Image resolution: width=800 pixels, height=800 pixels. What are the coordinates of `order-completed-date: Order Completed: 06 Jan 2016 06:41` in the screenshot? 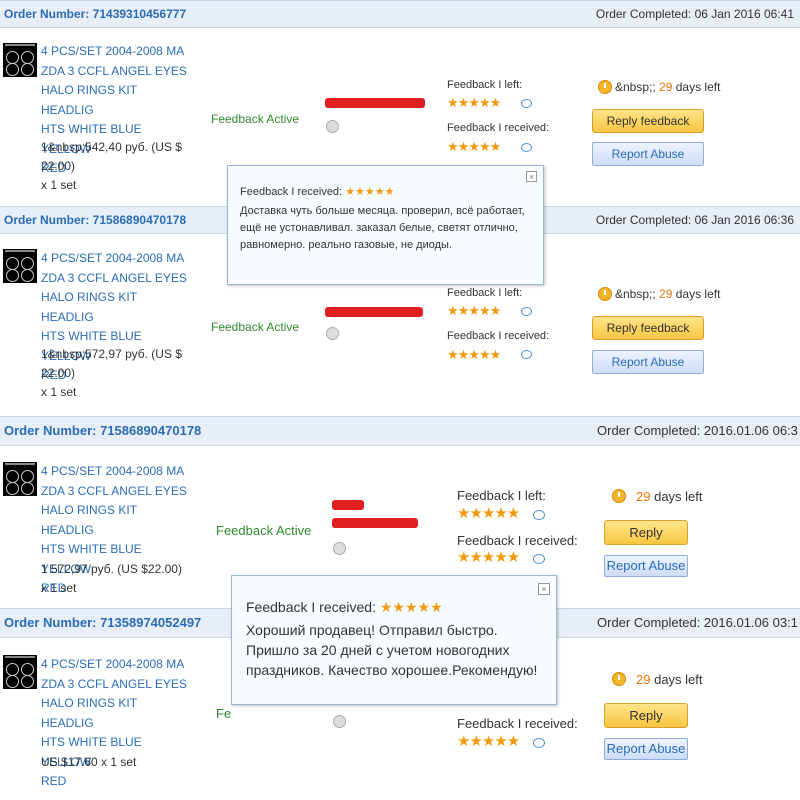 It's located at (694, 14).